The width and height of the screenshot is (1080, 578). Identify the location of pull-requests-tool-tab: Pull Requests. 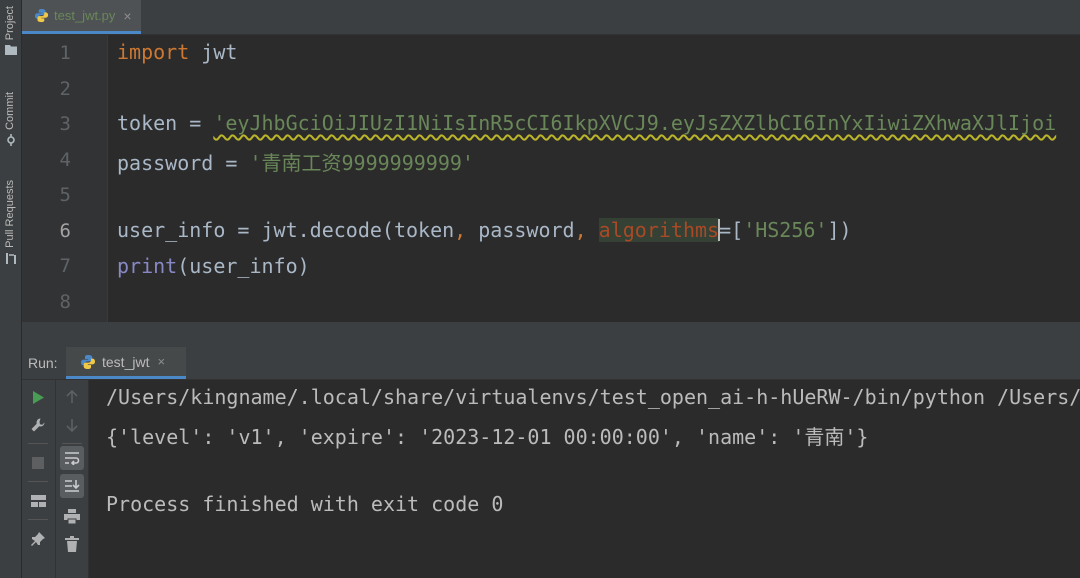
(10, 222).